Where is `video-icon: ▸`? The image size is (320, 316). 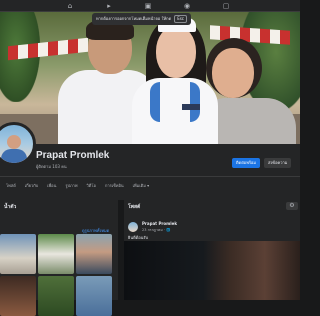
video-icon: ▸ is located at coordinates (109, 6).